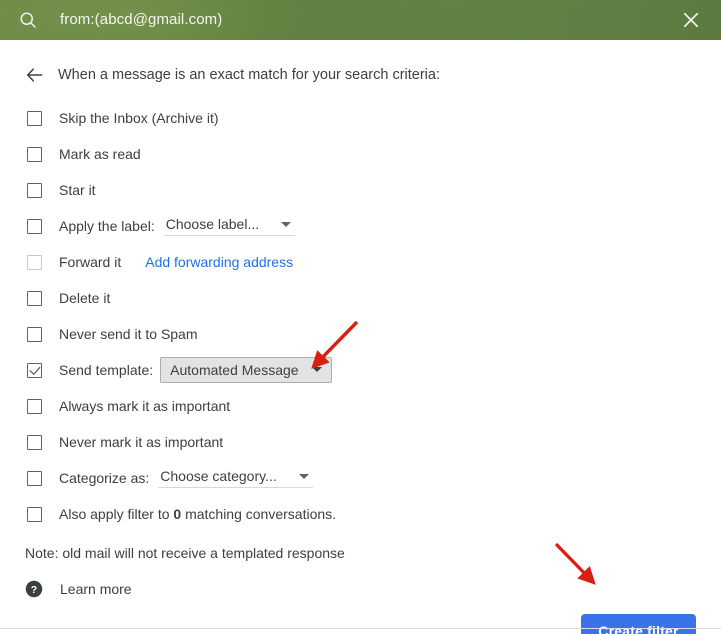 This screenshot has width=721, height=634. I want to click on create-filter-button: Create filter, so click(638, 624).